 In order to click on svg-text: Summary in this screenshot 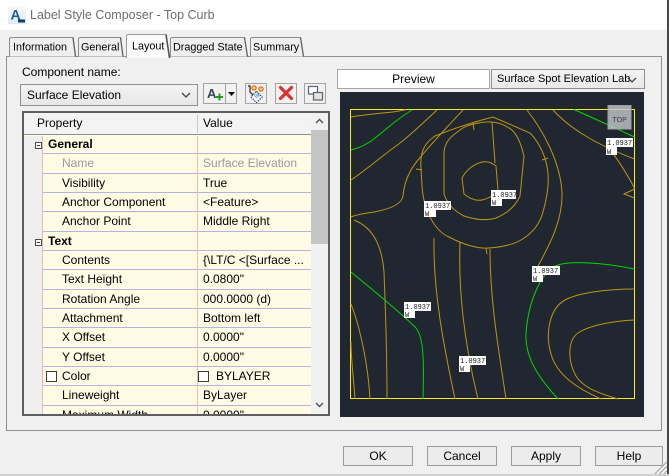, I will do `click(276, 48)`.